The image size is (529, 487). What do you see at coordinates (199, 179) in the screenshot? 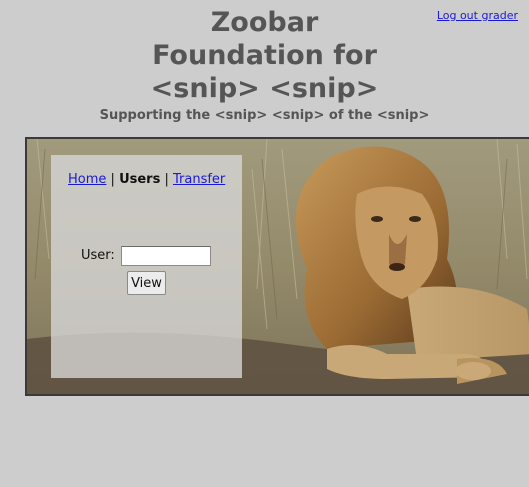
I see `nav-transfer-link: Transfer` at bounding box center [199, 179].